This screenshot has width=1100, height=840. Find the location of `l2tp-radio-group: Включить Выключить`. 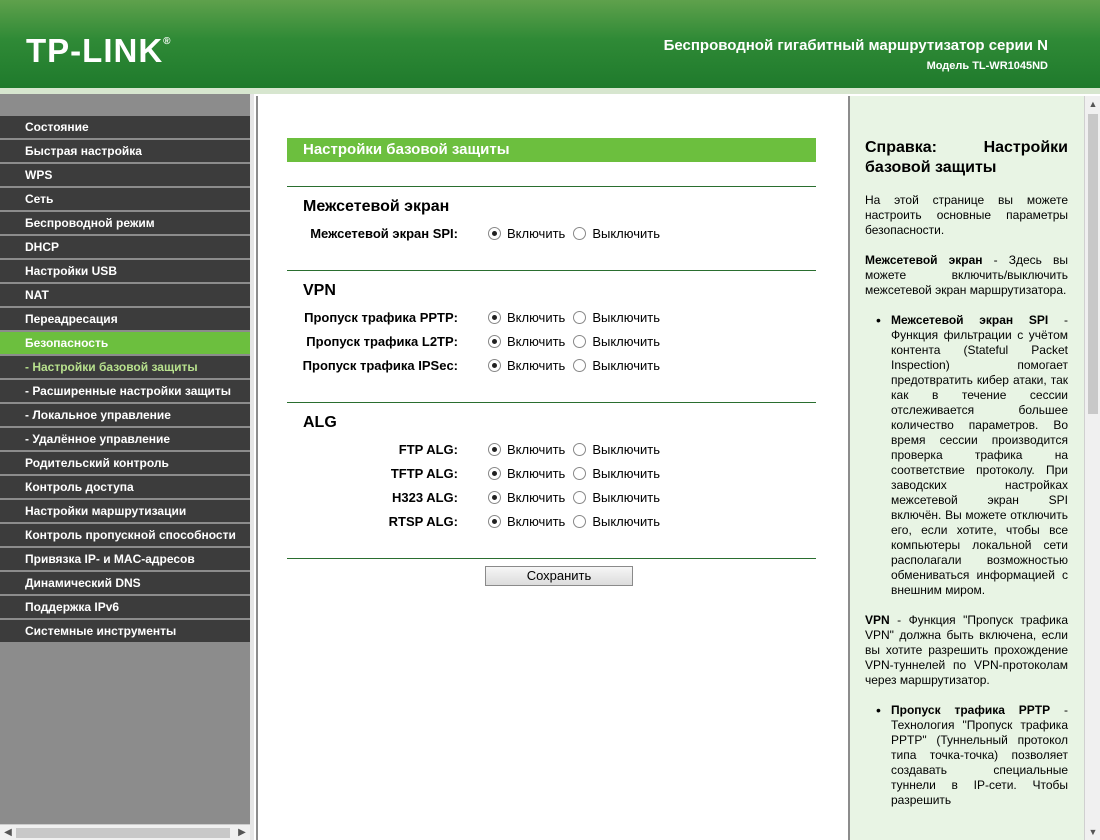

l2tp-radio-group: Включить Выключить is located at coordinates (578, 341).